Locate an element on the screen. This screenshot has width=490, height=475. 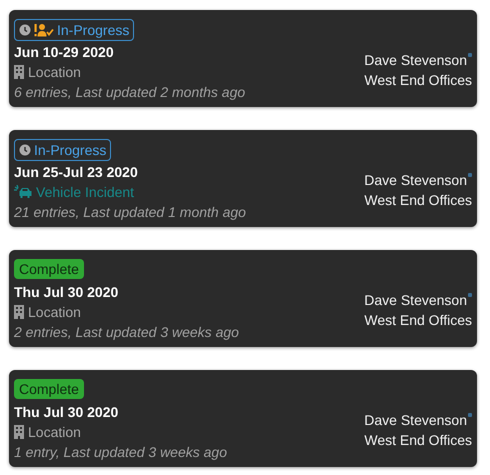
entry-summary: 6 entries, Last updated 2 months ago is located at coordinates (130, 92).